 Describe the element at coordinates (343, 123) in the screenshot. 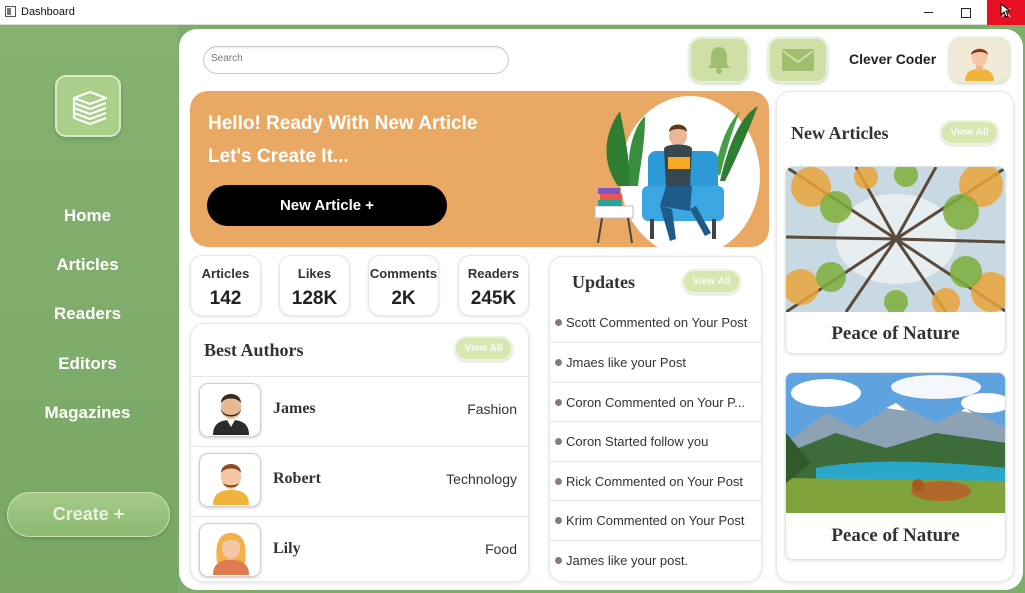

I see `hero-heading: Hello! Ready With New Article` at that location.